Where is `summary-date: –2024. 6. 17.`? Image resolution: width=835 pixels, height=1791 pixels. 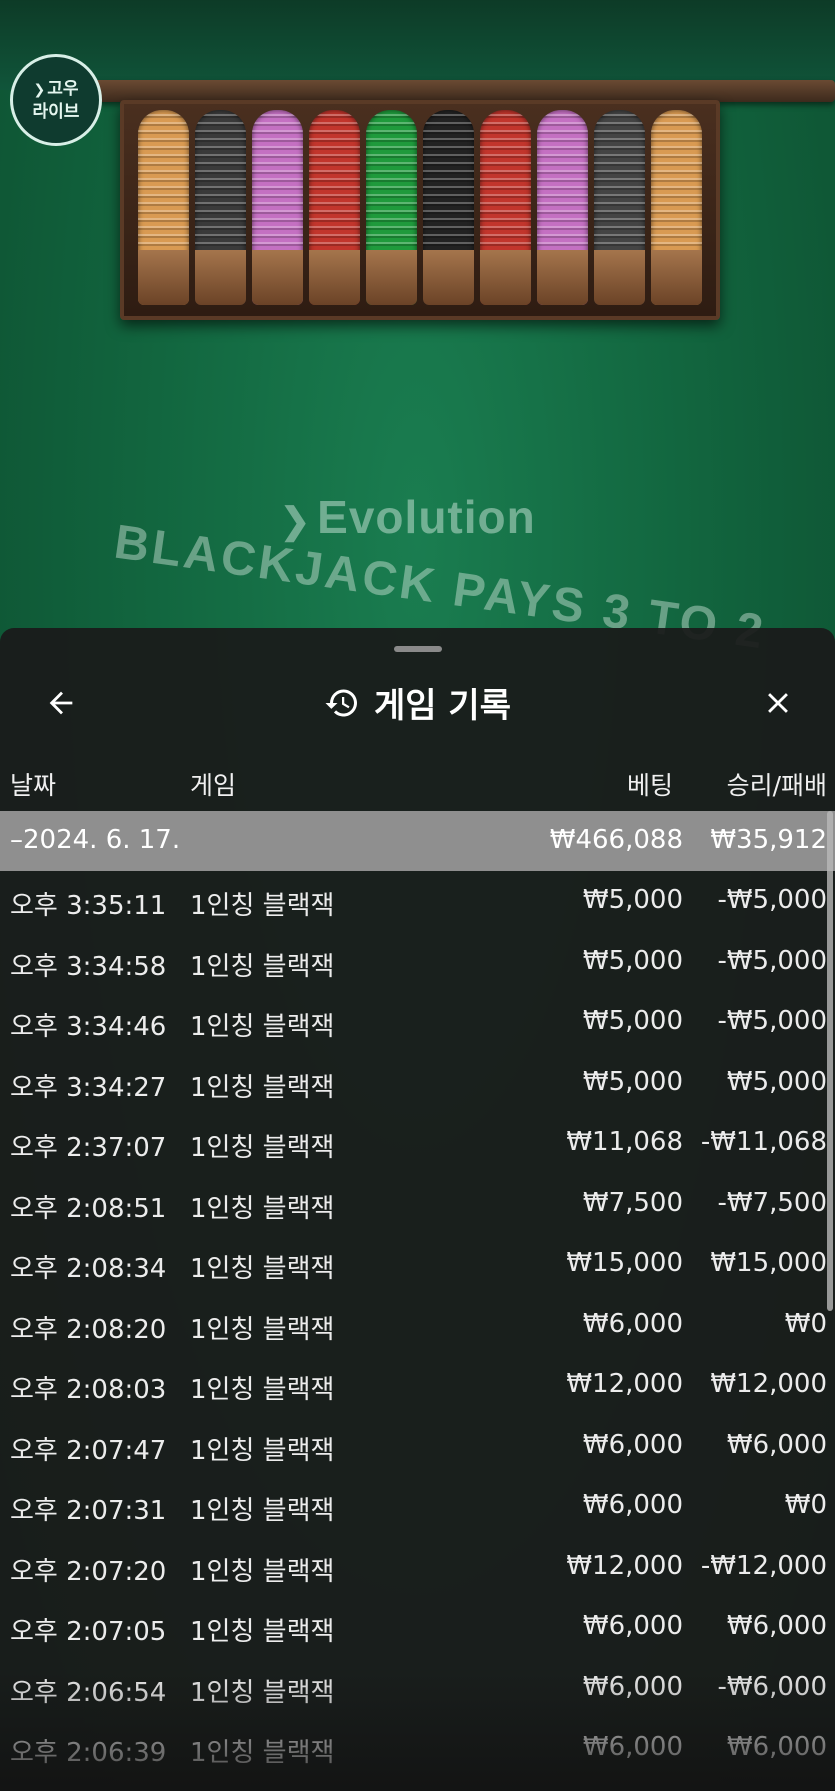 summary-date: –2024. 6. 17. is located at coordinates (95, 840).